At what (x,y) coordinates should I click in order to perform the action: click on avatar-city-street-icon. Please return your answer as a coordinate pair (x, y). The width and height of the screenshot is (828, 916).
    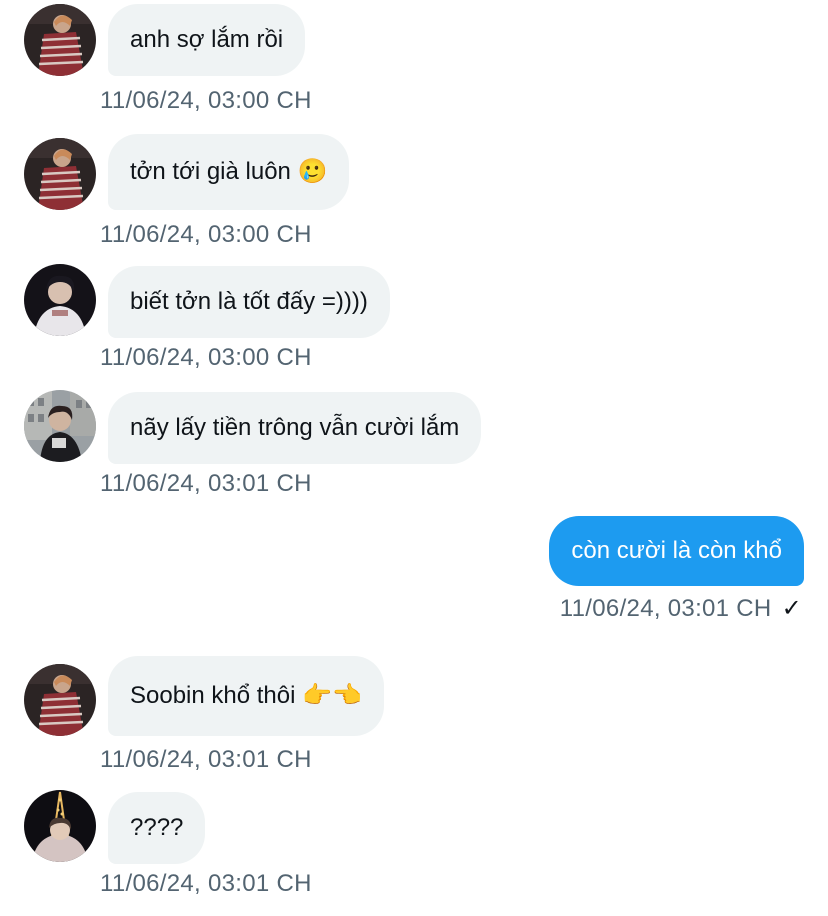
    Looking at the image, I should click on (60, 426).